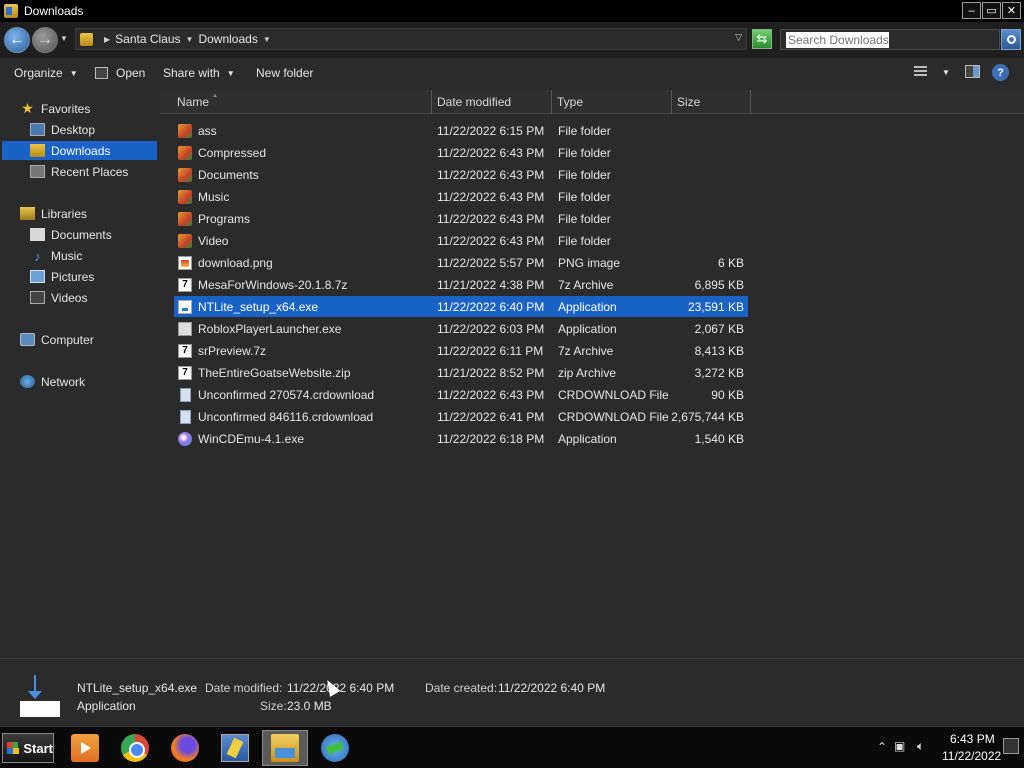  I want to click on recent-pages-dropdown: ▼, so click(64, 38).